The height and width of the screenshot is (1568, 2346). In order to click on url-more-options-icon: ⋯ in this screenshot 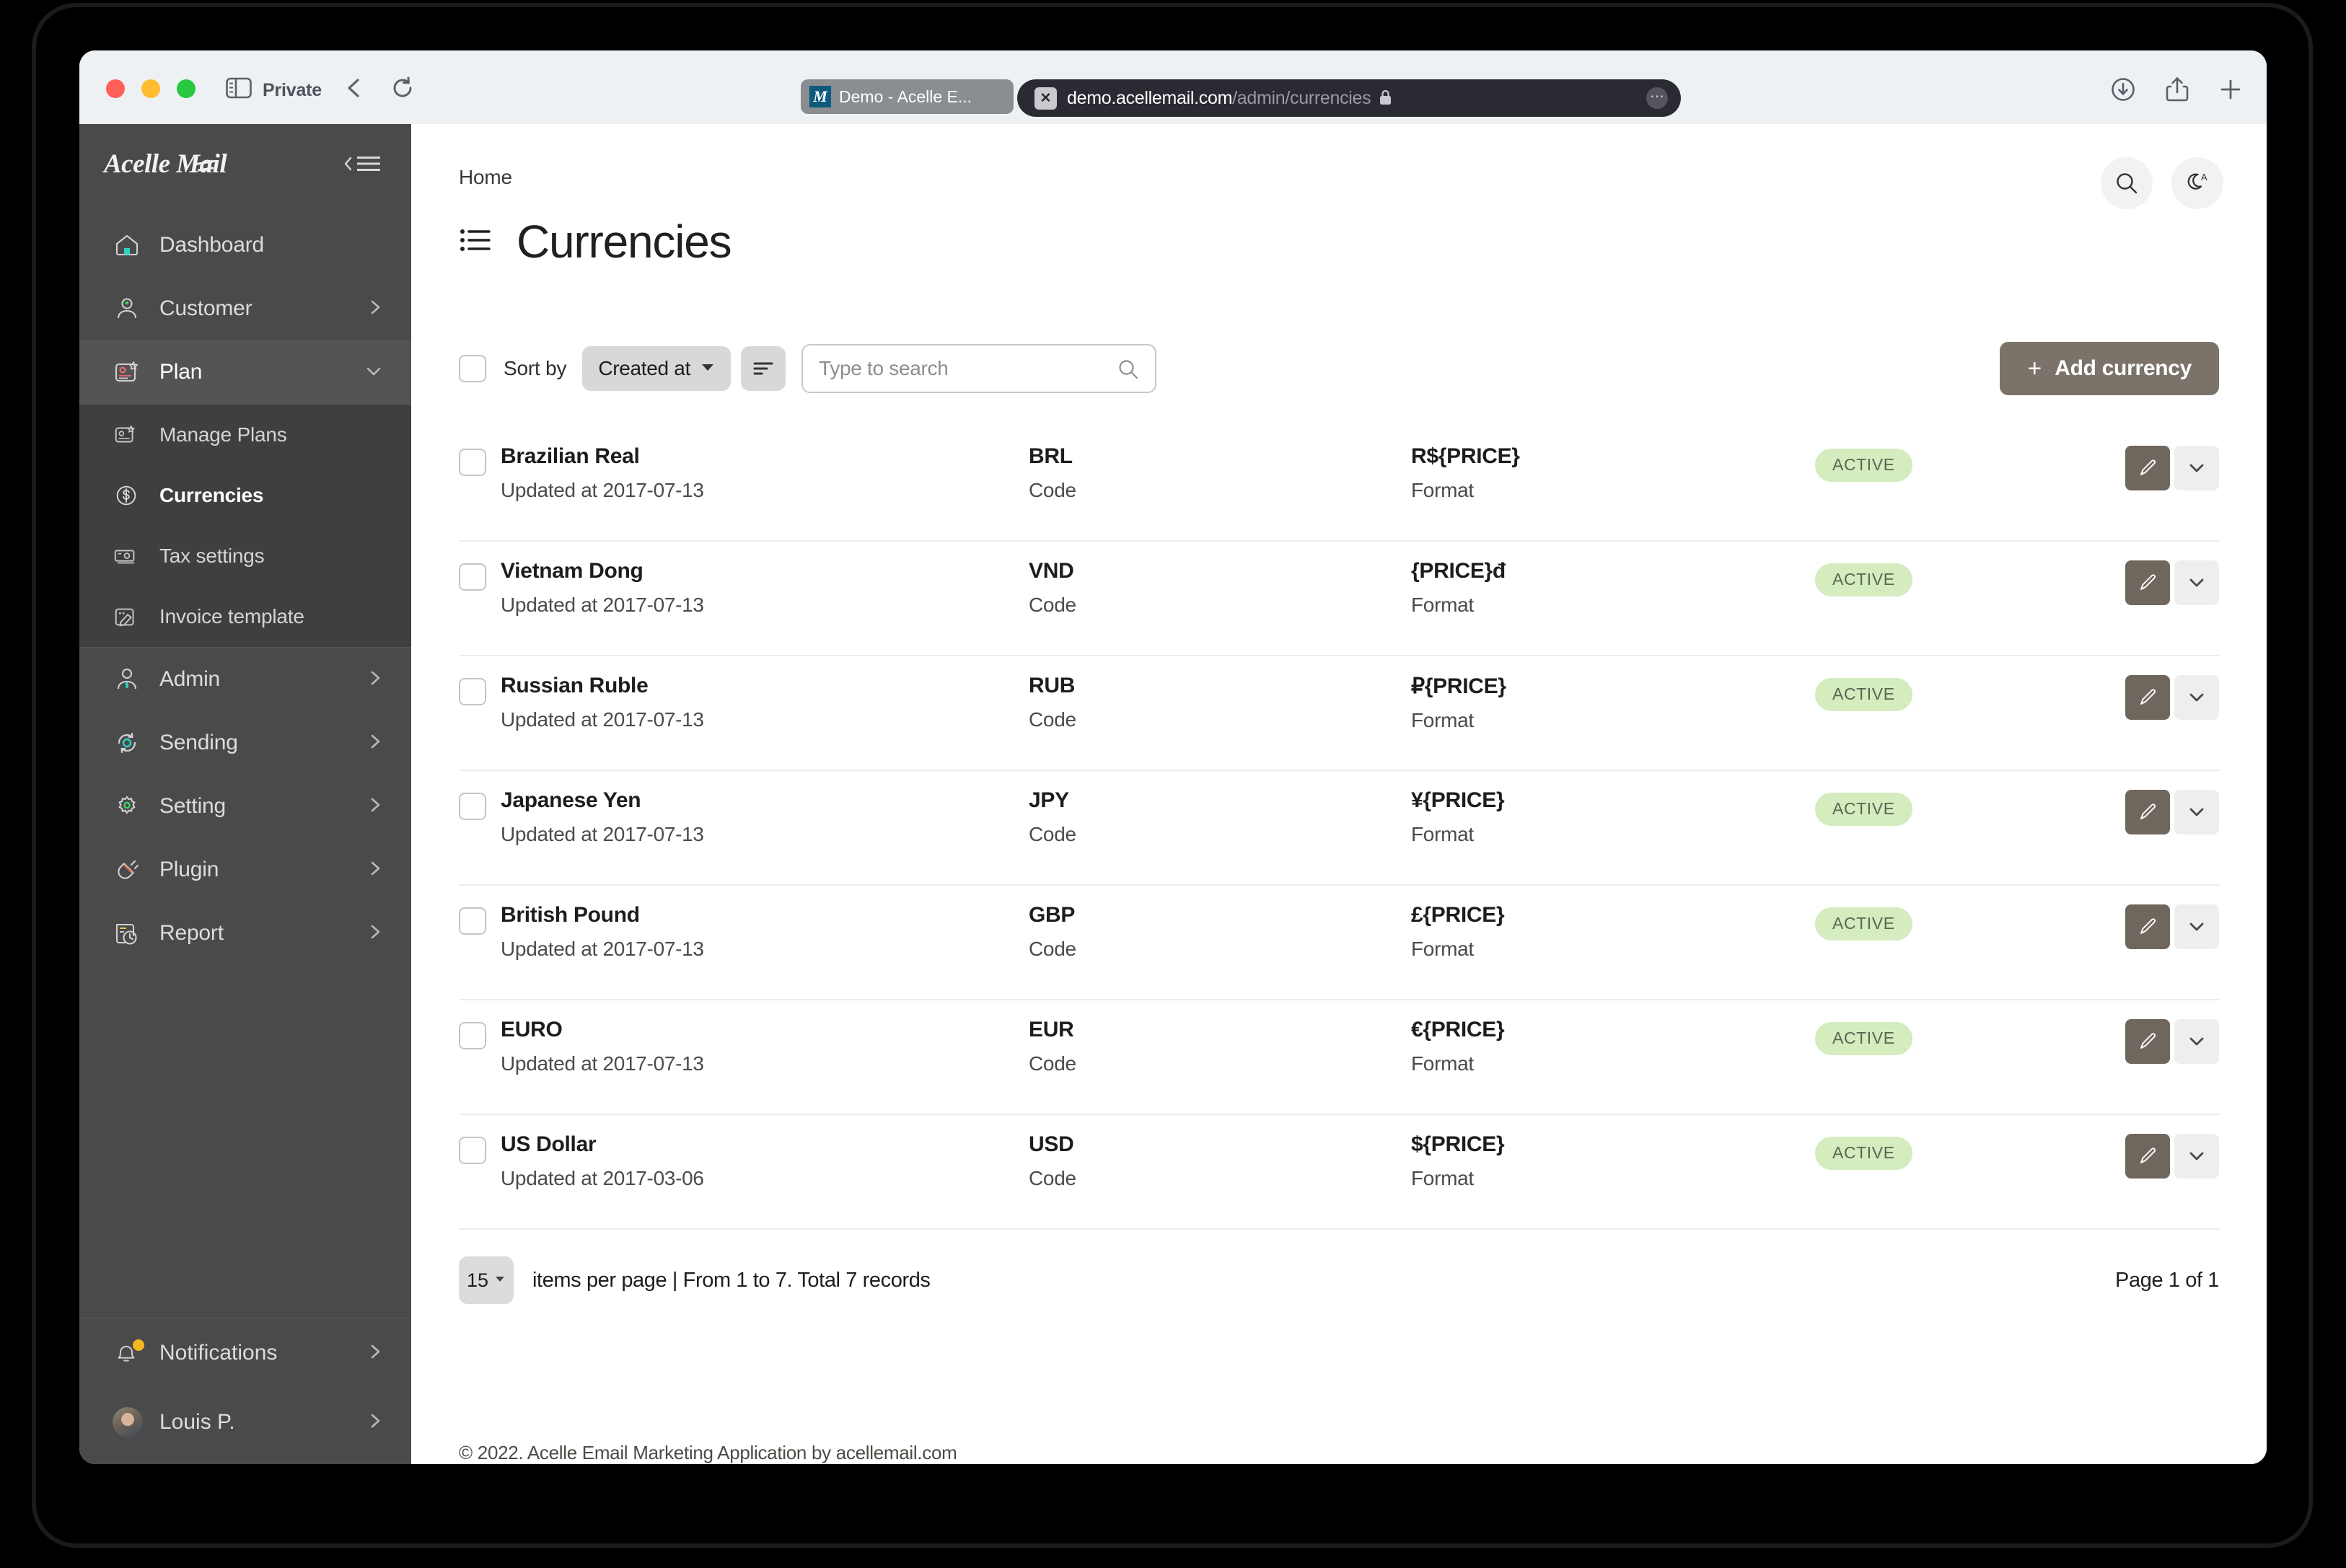, I will do `click(1657, 98)`.